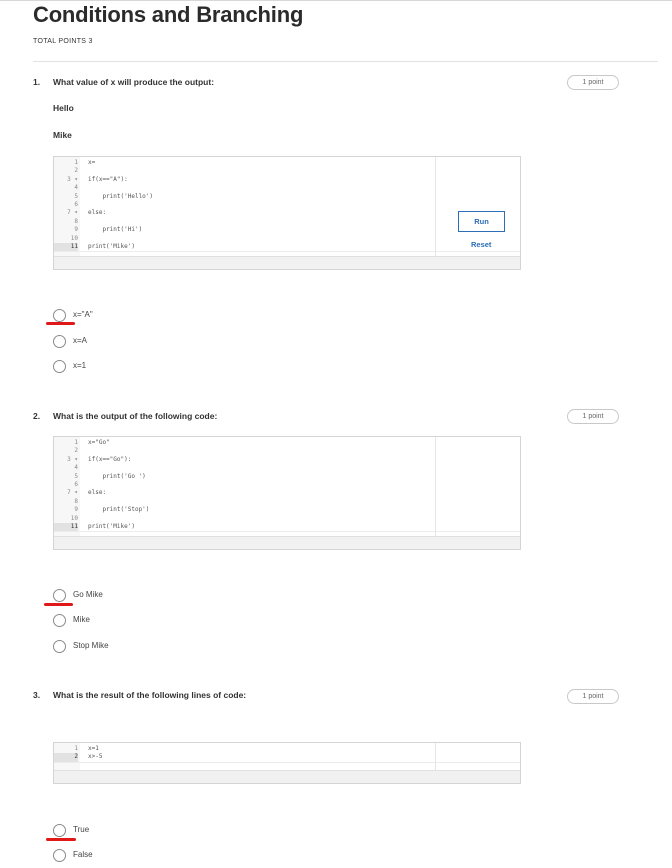 The image size is (672, 868). What do you see at coordinates (37, 416) in the screenshot?
I see `question-2-number: 2.` at bounding box center [37, 416].